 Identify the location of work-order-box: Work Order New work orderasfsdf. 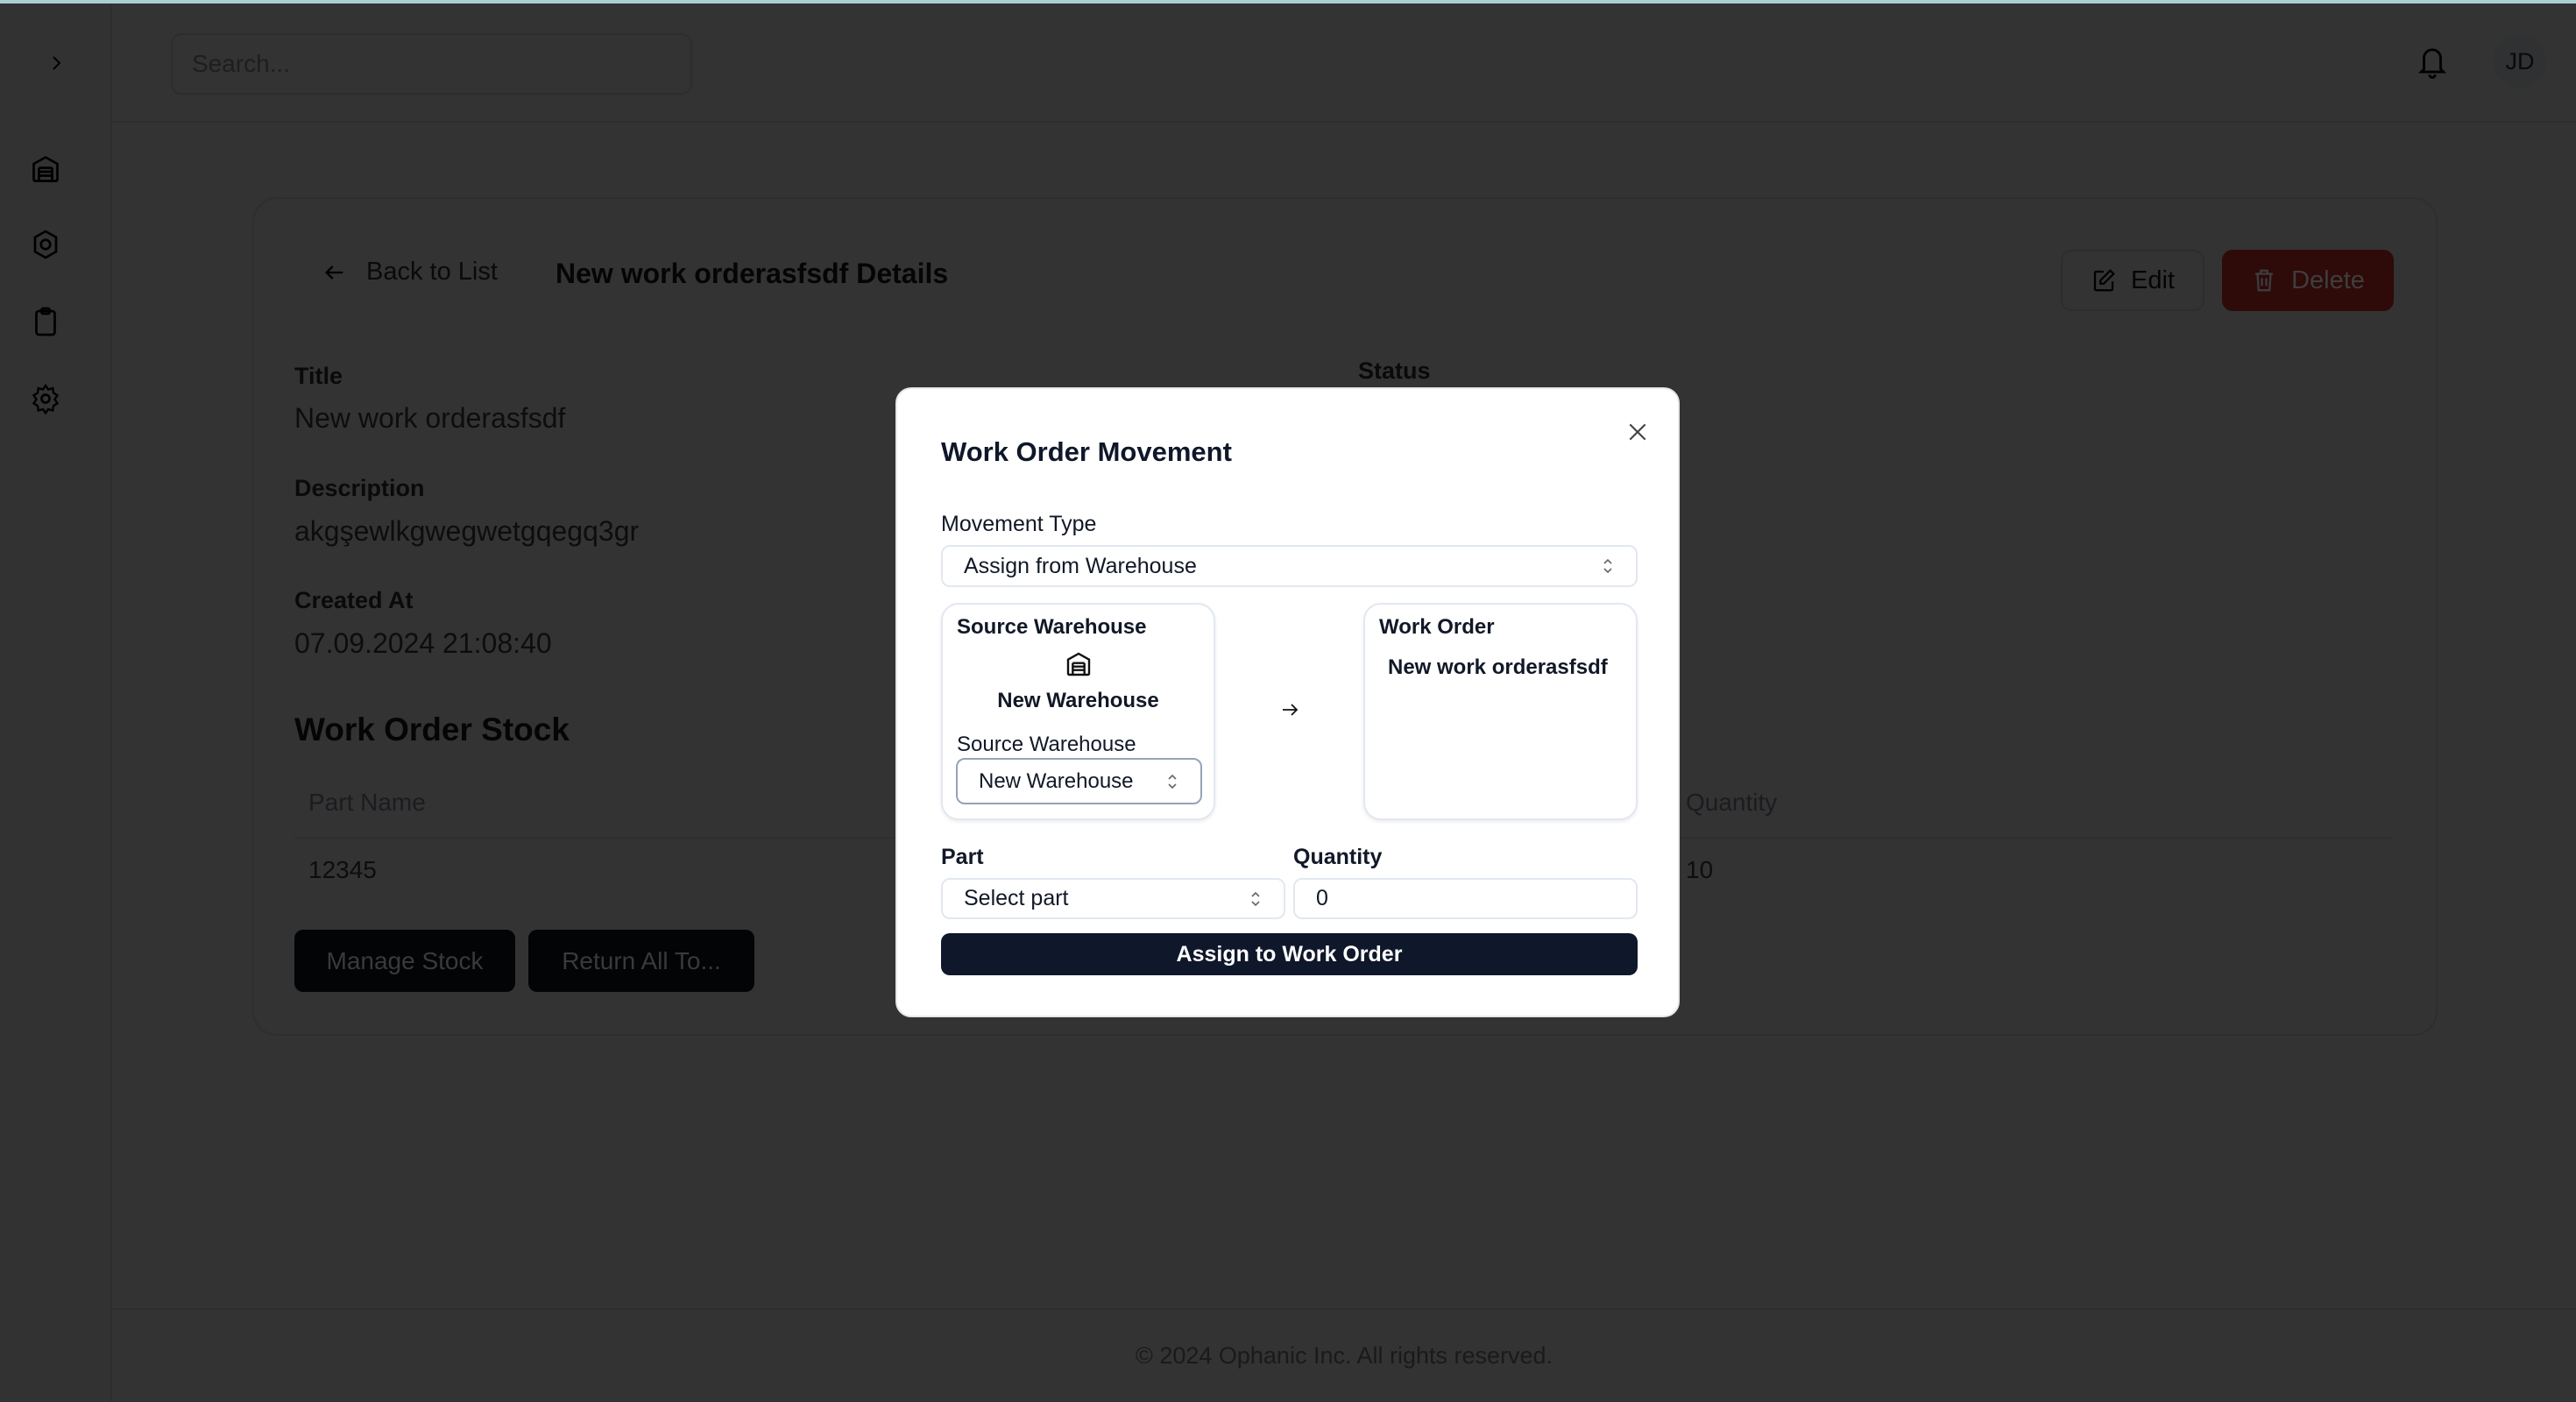
(1500, 711).